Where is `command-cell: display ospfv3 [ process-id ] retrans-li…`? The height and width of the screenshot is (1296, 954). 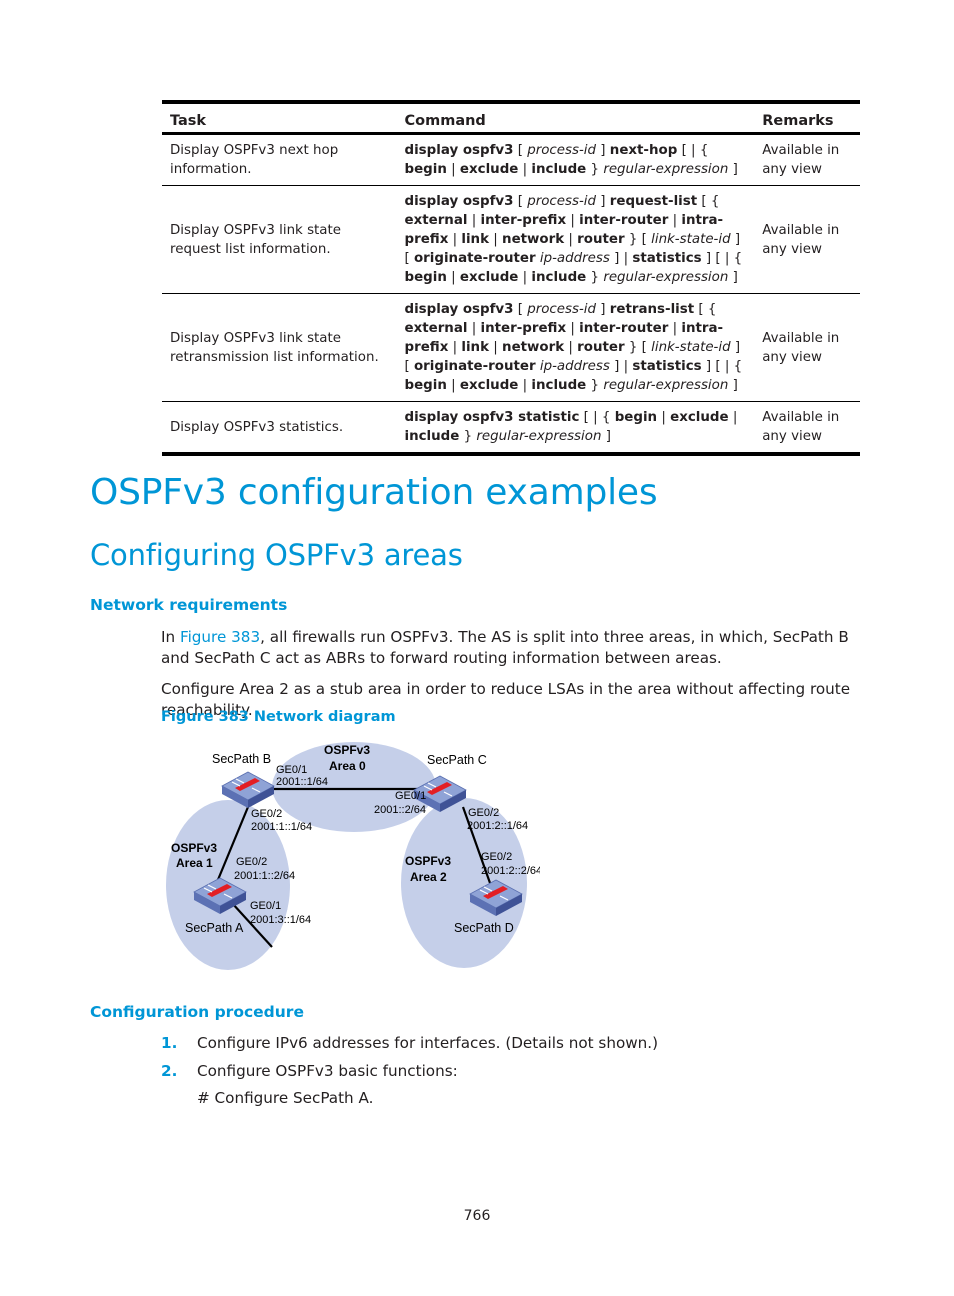
command-cell: display ospfv3 [ process-id ] retrans-li… is located at coordinates (575, 347).